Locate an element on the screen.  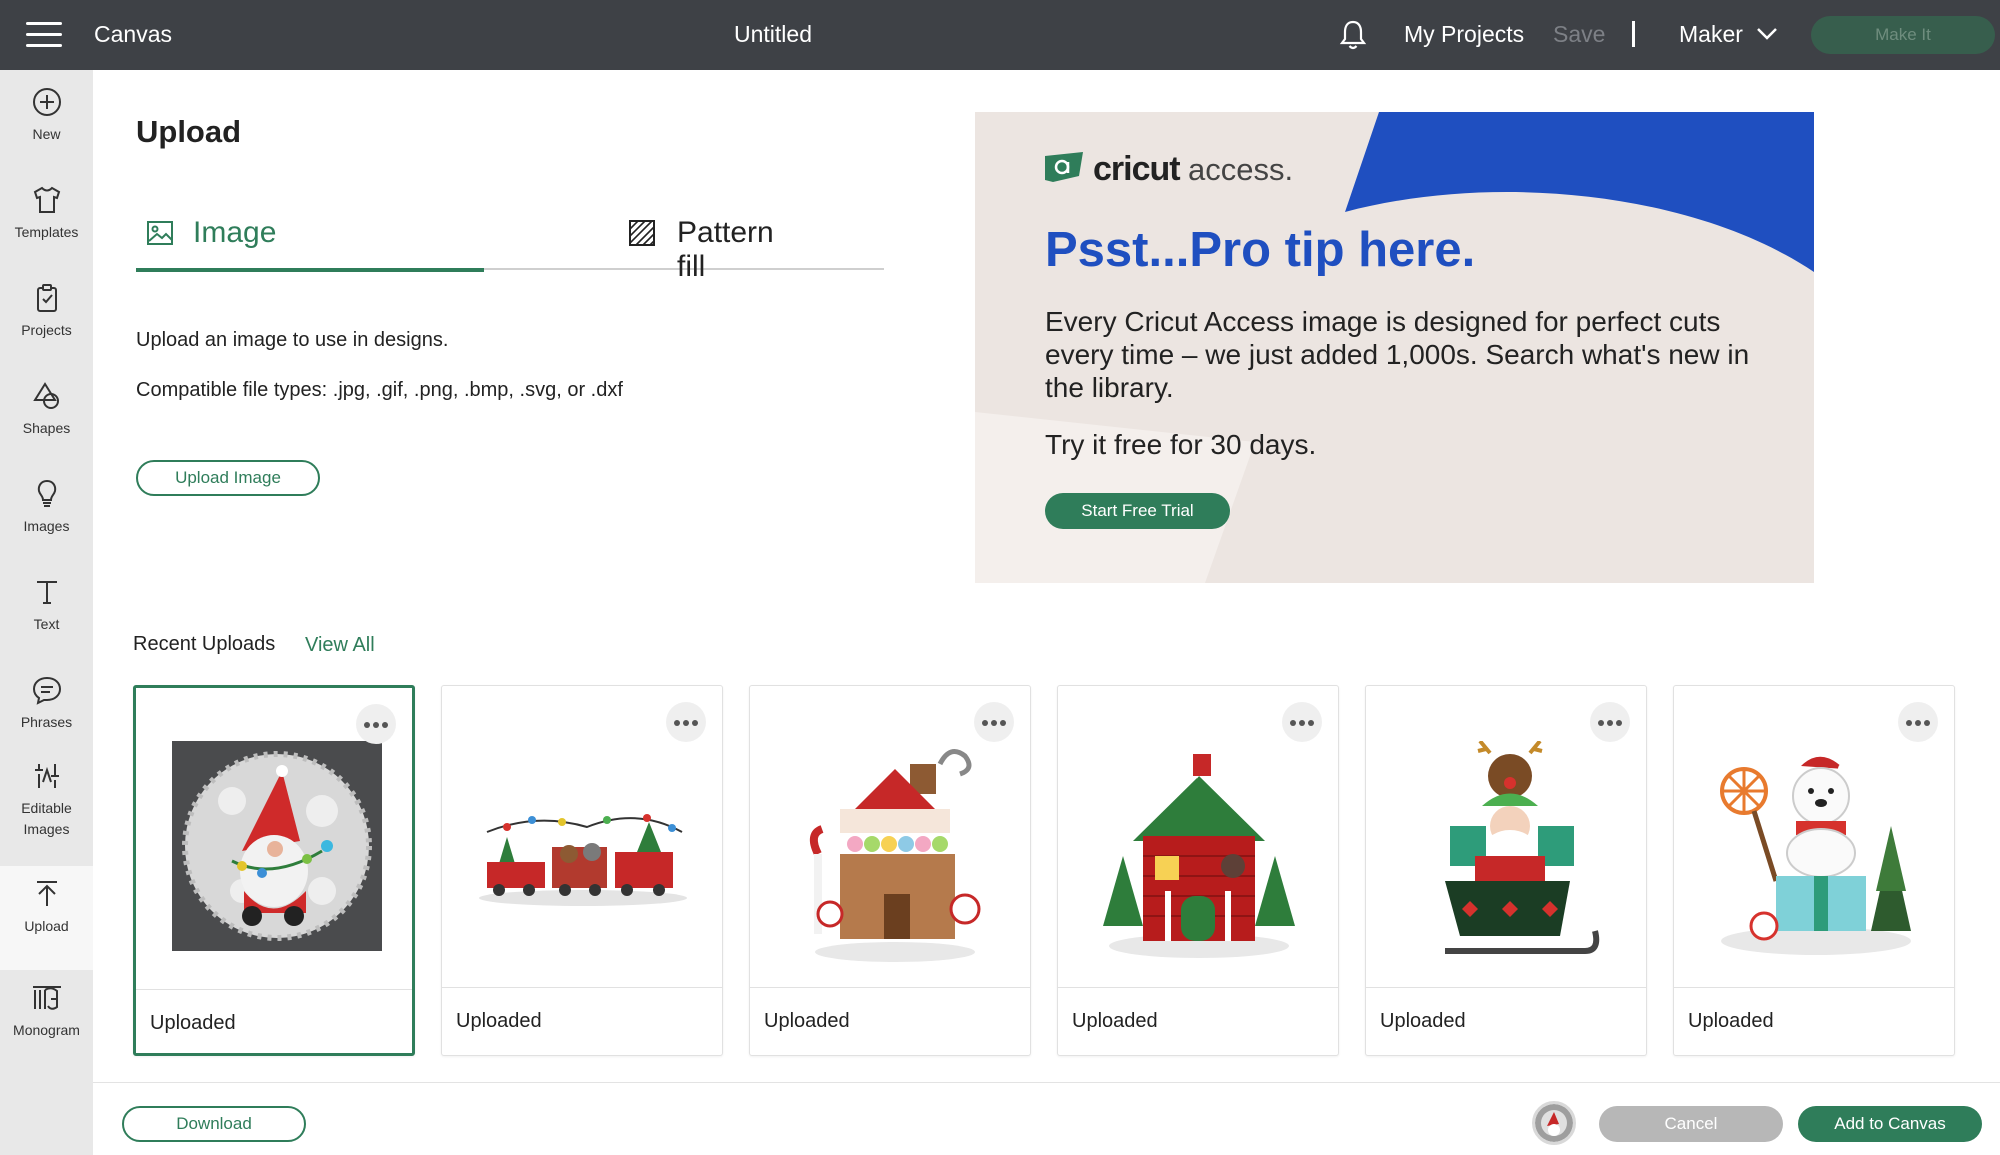
image-icon is located at coordinates (160, 233).